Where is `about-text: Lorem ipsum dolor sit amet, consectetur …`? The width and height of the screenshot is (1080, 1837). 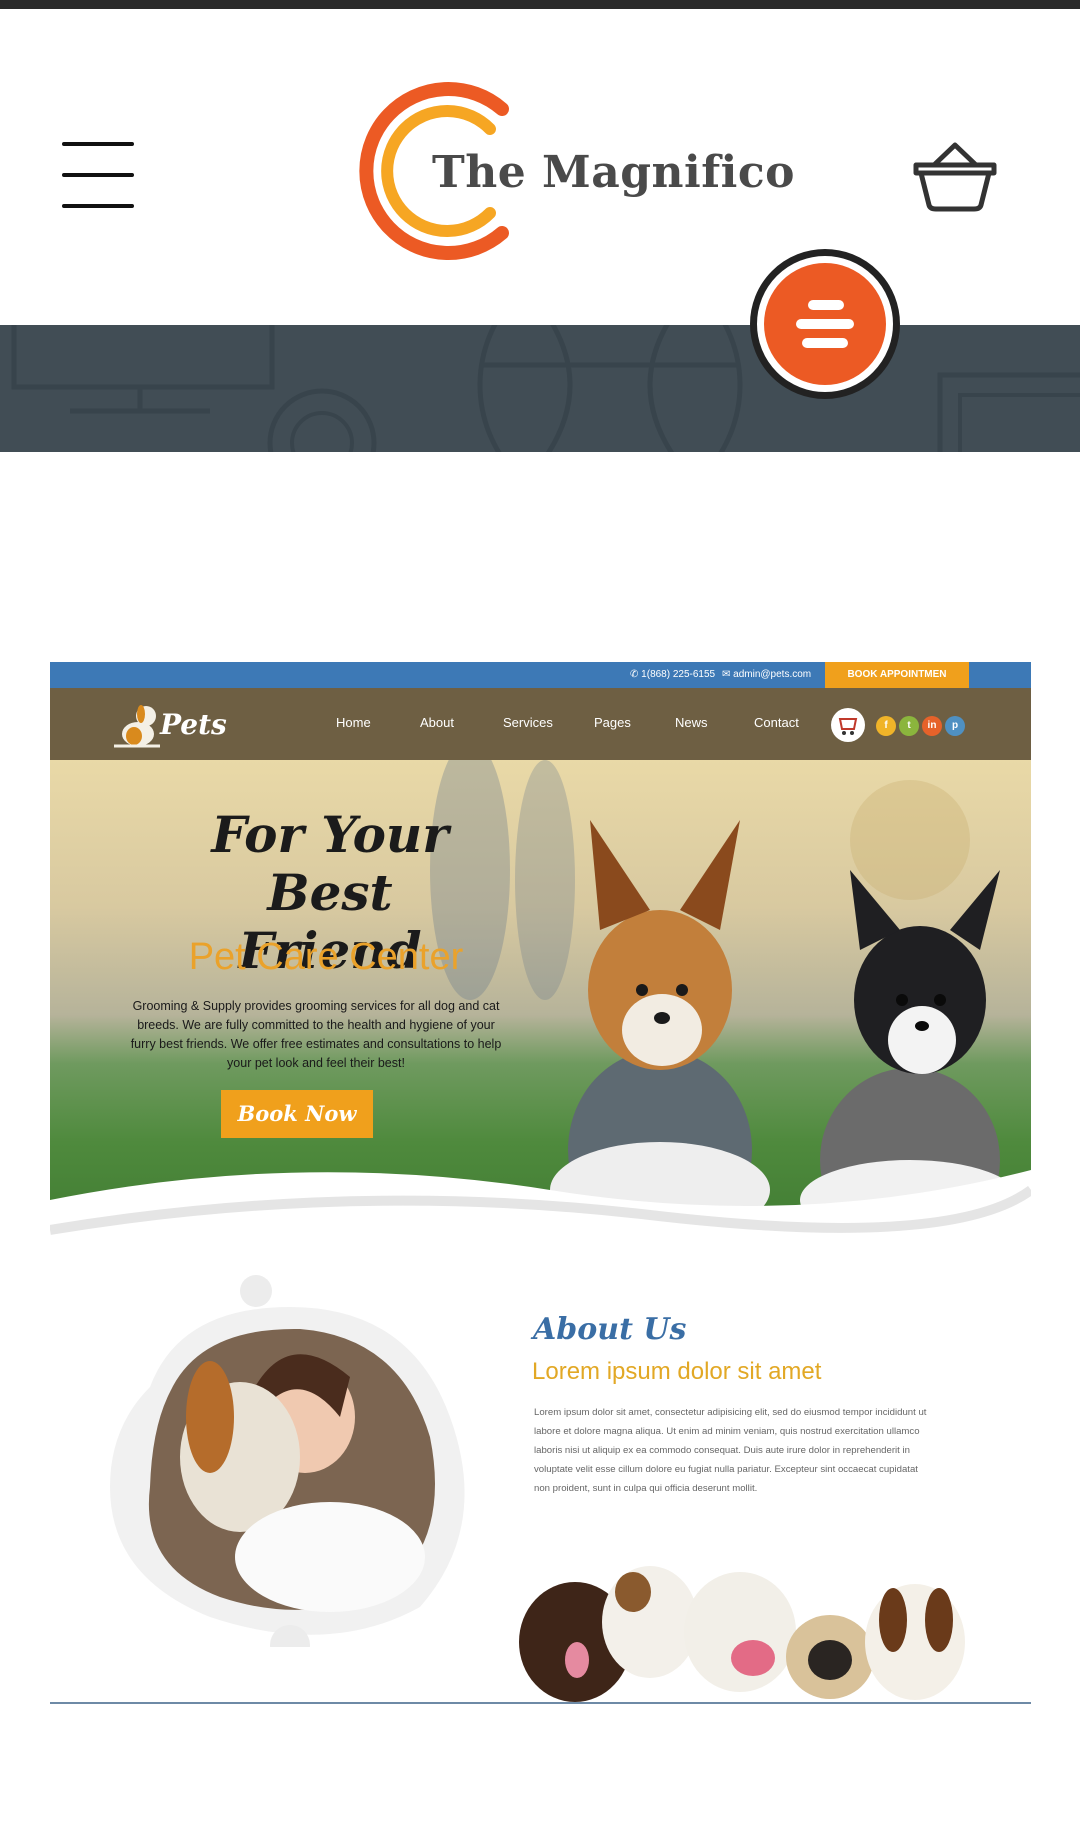
about-text: Lorem ipsum dolor sit amet, consectetur … is located at coordinates (730, 1450).